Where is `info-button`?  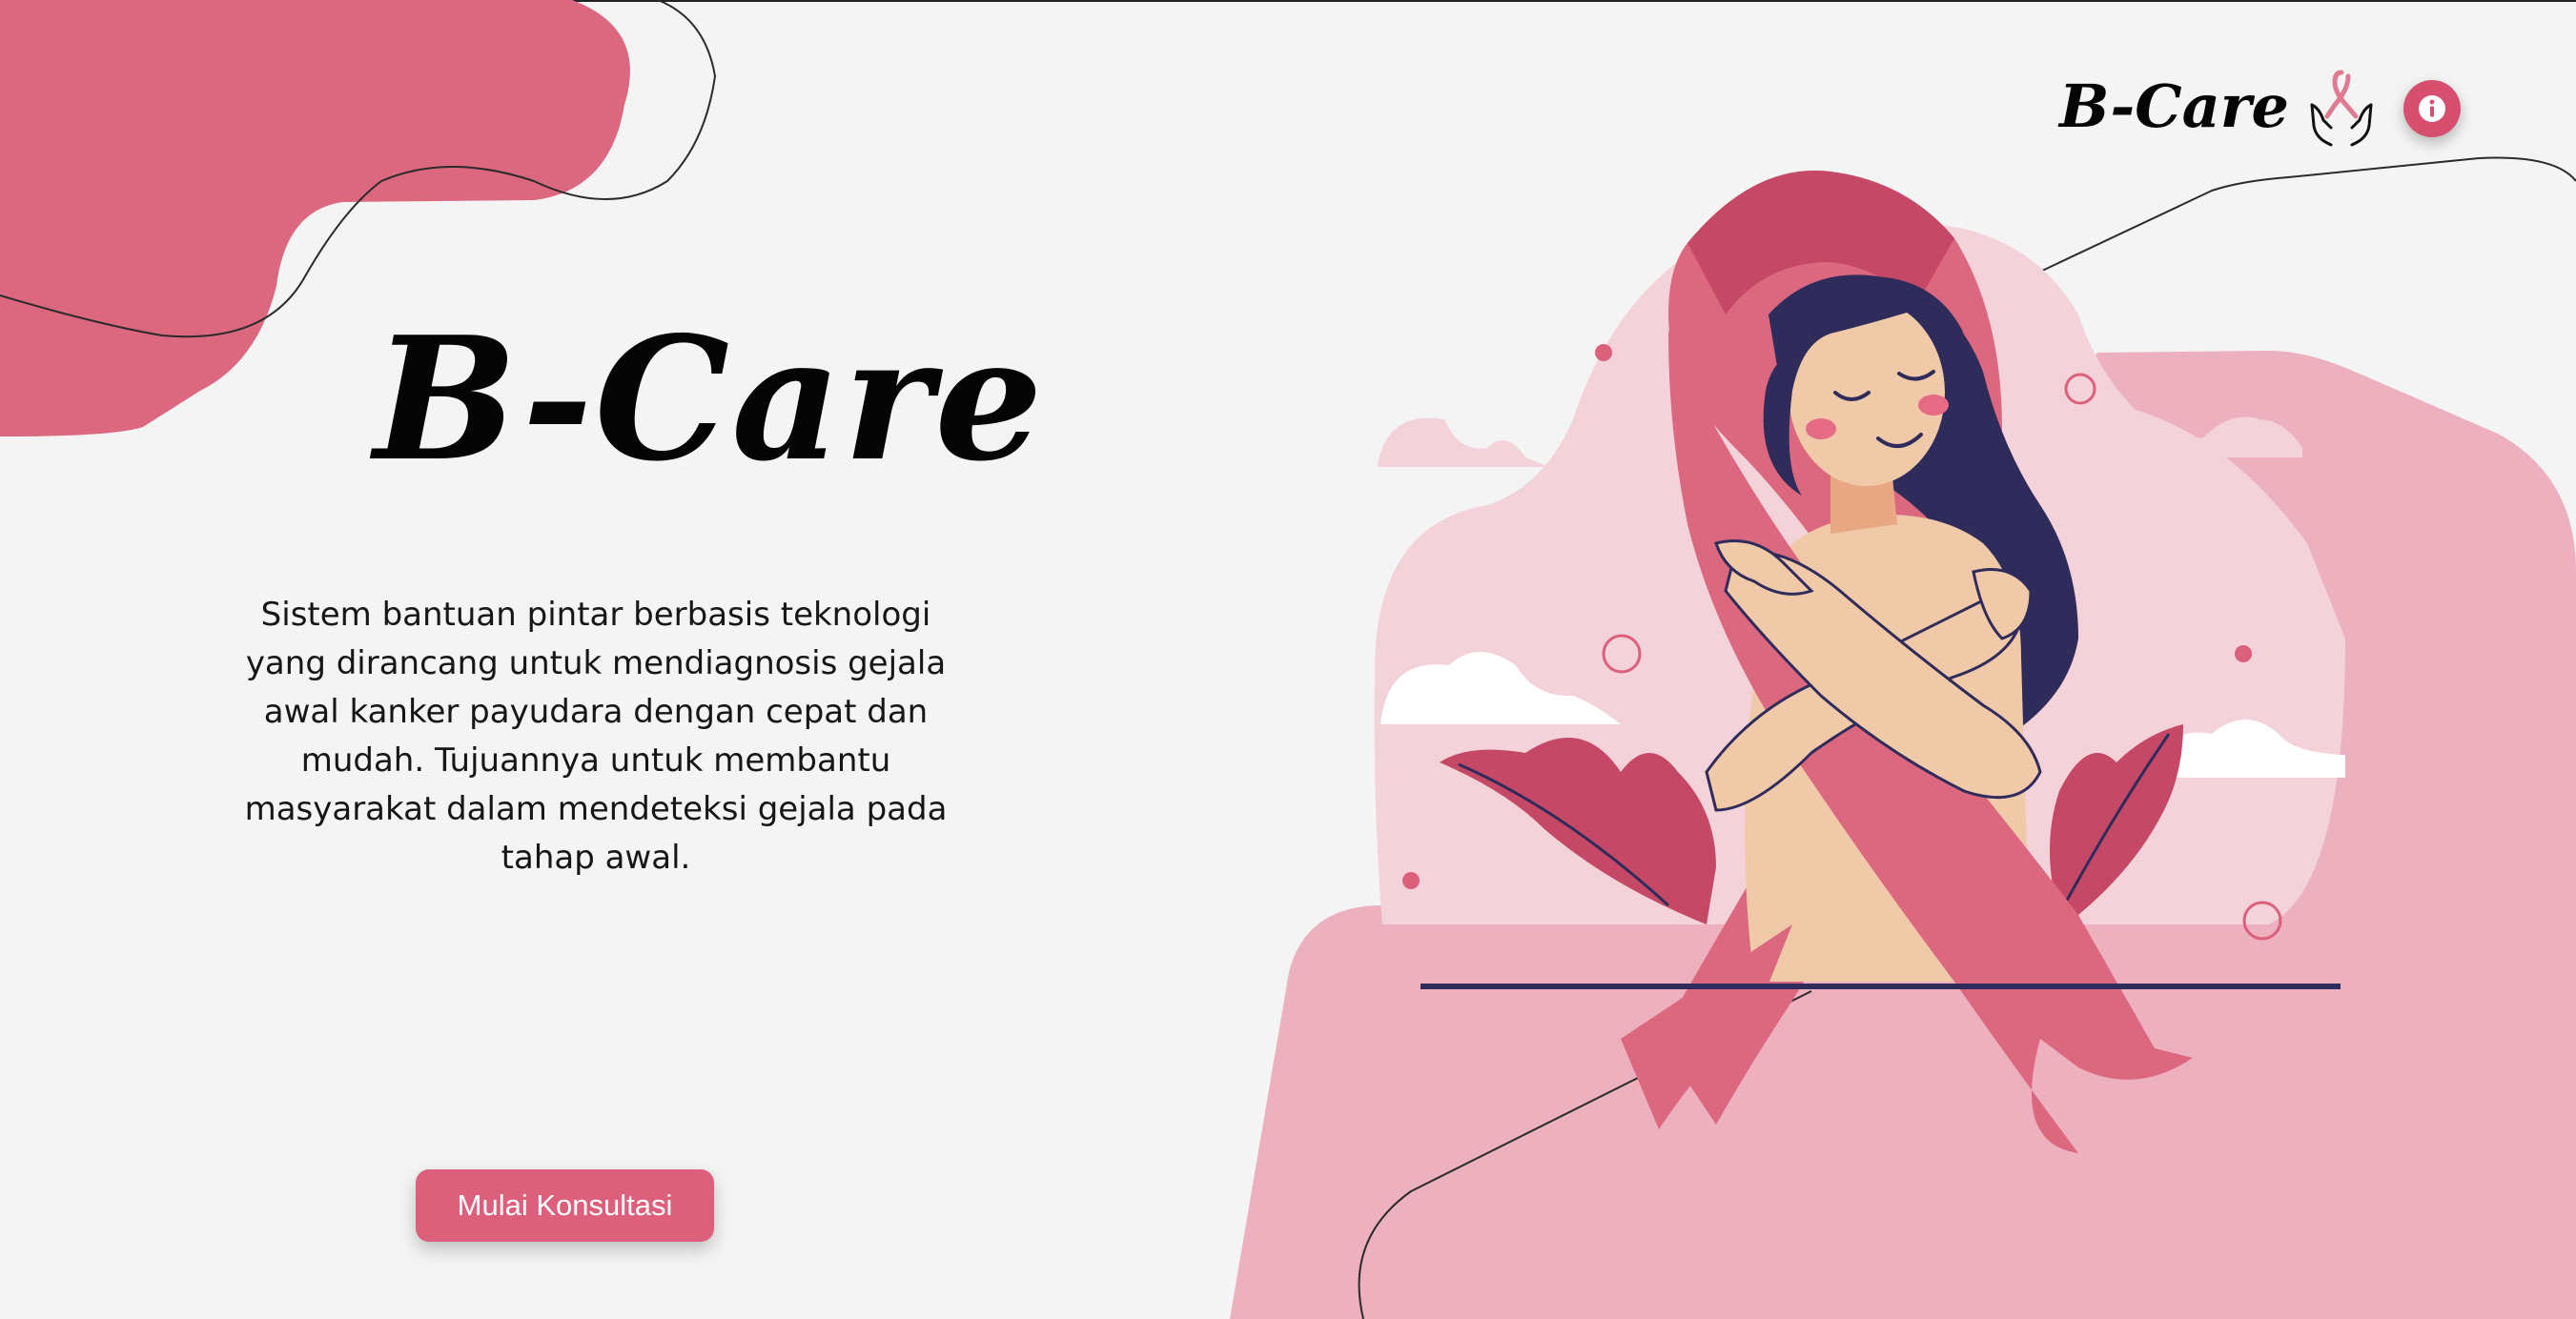 info-button is located at coordinates (2432, 108).